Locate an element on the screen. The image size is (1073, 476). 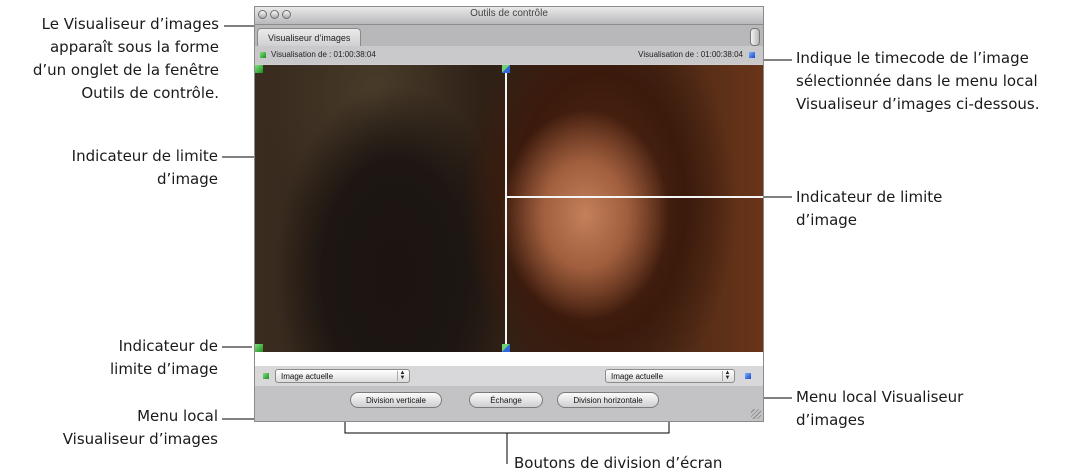
right-image-popup: Image actuelle ▲ ▼ is located at coordinates (670, 376).